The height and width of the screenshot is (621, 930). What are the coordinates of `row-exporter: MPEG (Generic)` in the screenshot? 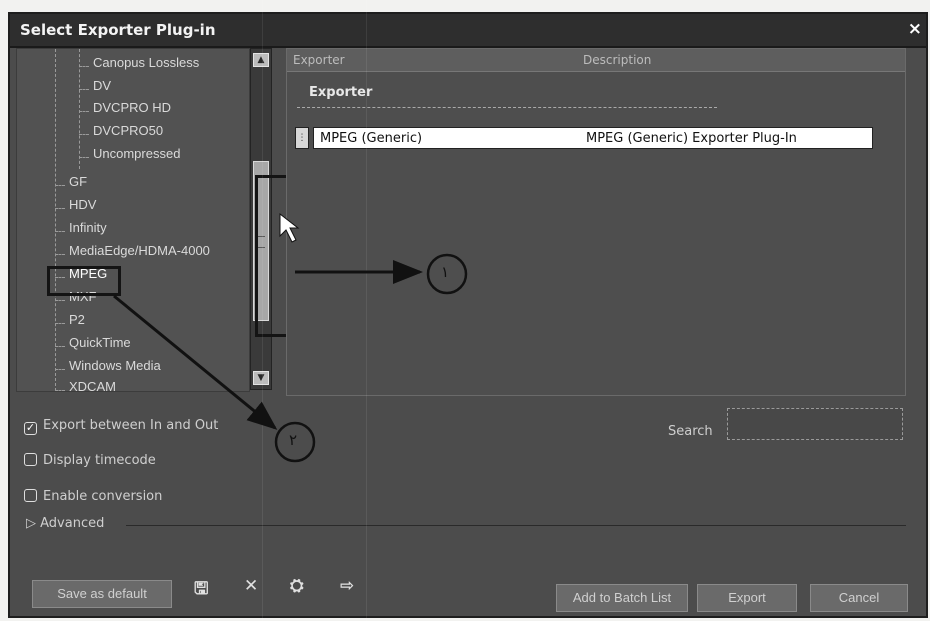 It's located at (371, 138).